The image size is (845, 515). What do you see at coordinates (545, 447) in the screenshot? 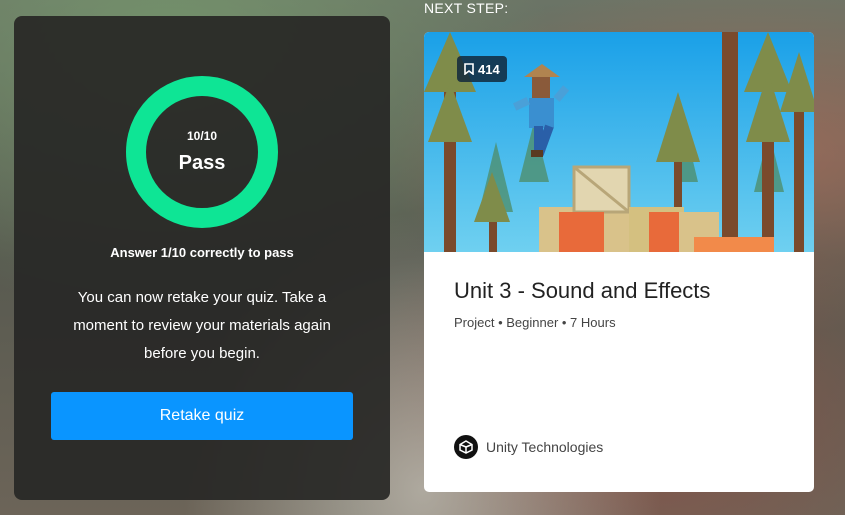
I see `author-name: Unity Technologies` at bounding box center [545, 447].